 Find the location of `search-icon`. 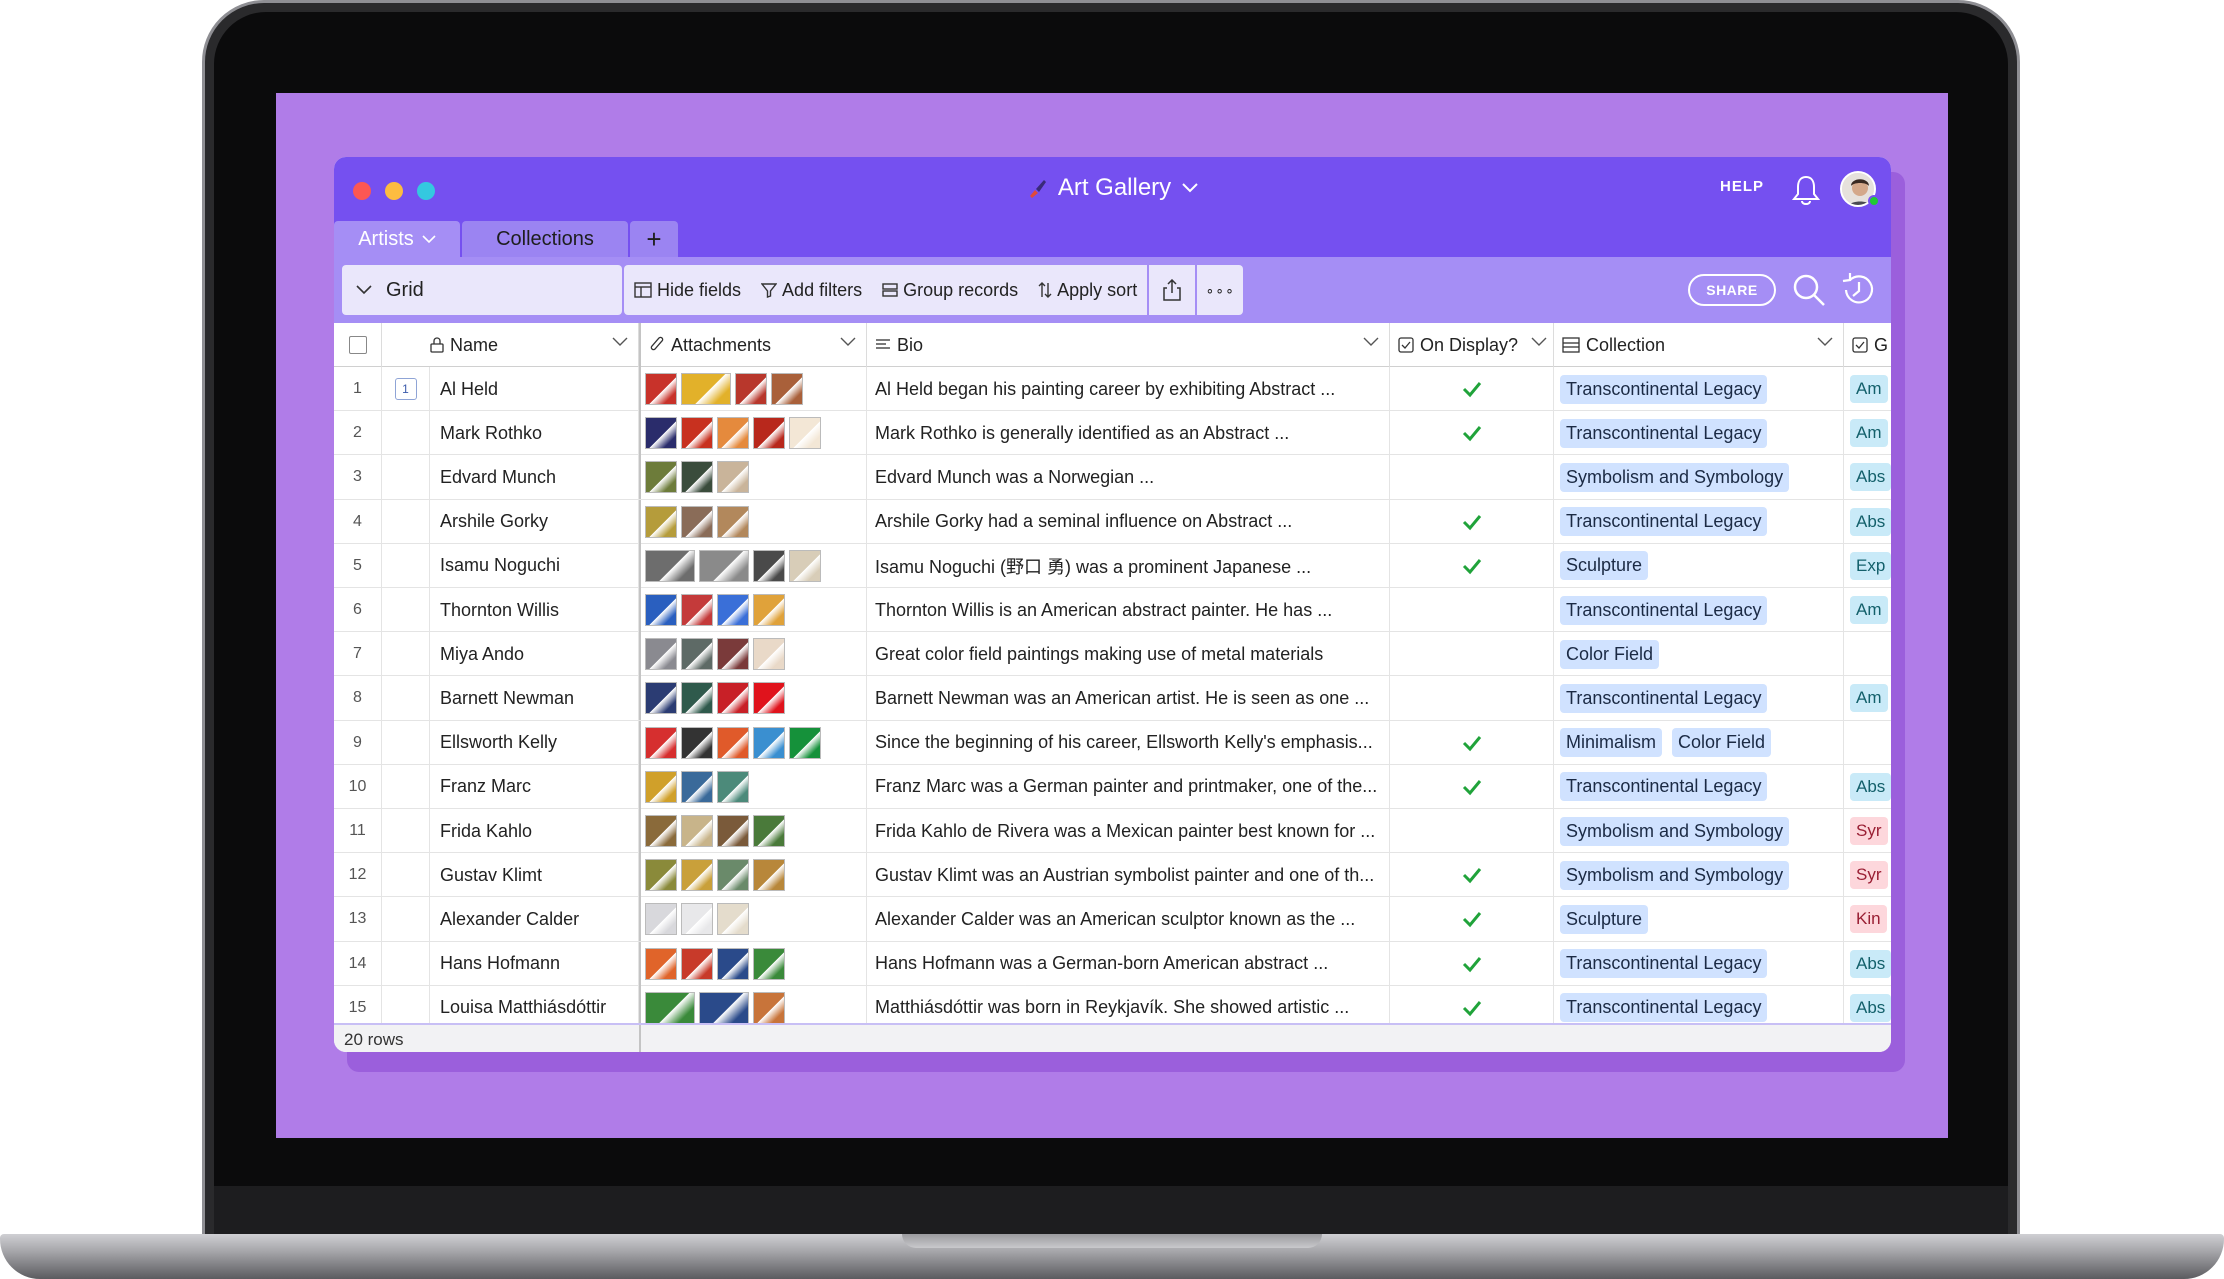

search-icon is located at coordinates (1809, 290).